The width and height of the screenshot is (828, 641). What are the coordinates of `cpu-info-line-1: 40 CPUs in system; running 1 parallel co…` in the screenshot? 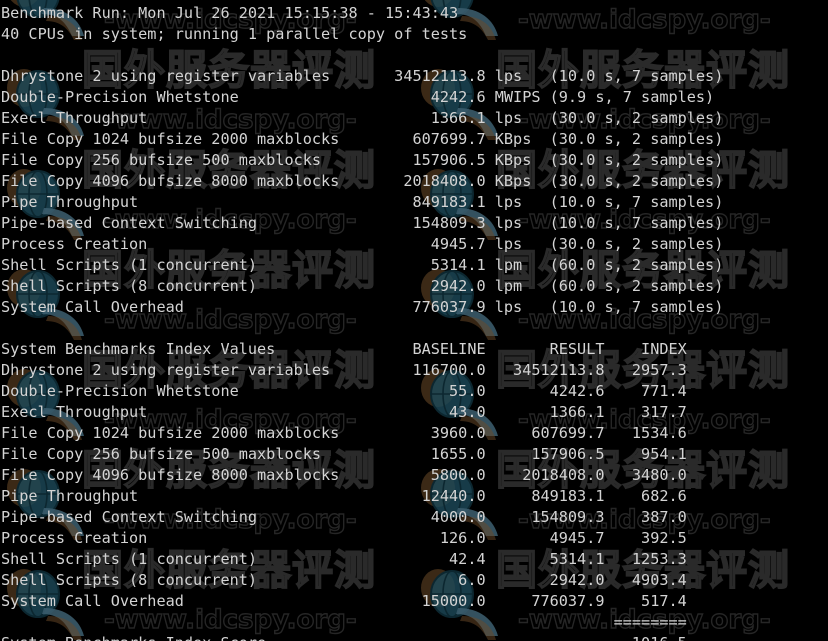 It's located at (234, 34).